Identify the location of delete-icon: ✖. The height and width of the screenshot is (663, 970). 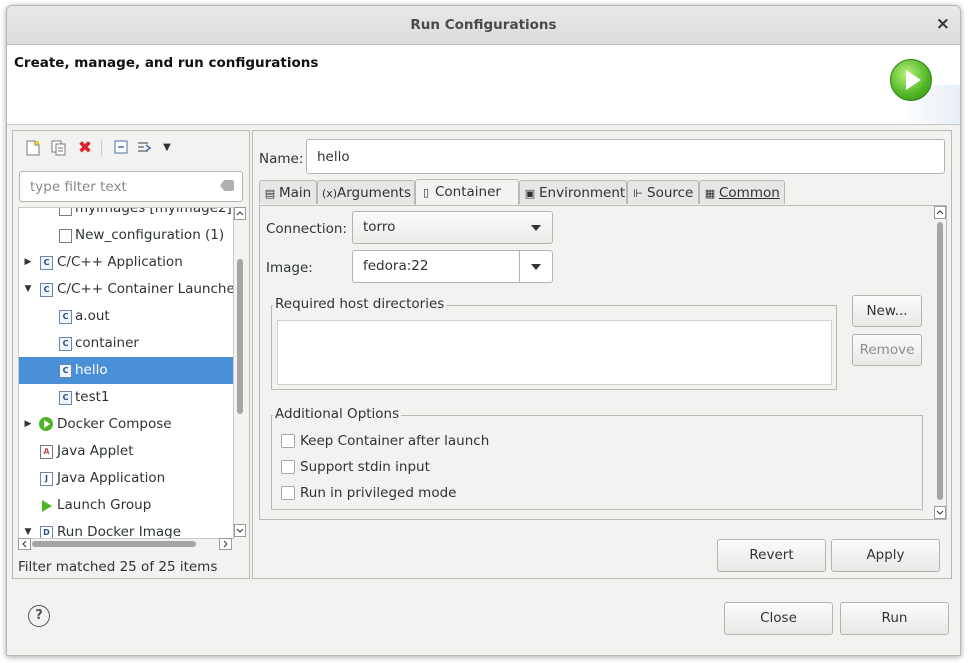
(85, 148).